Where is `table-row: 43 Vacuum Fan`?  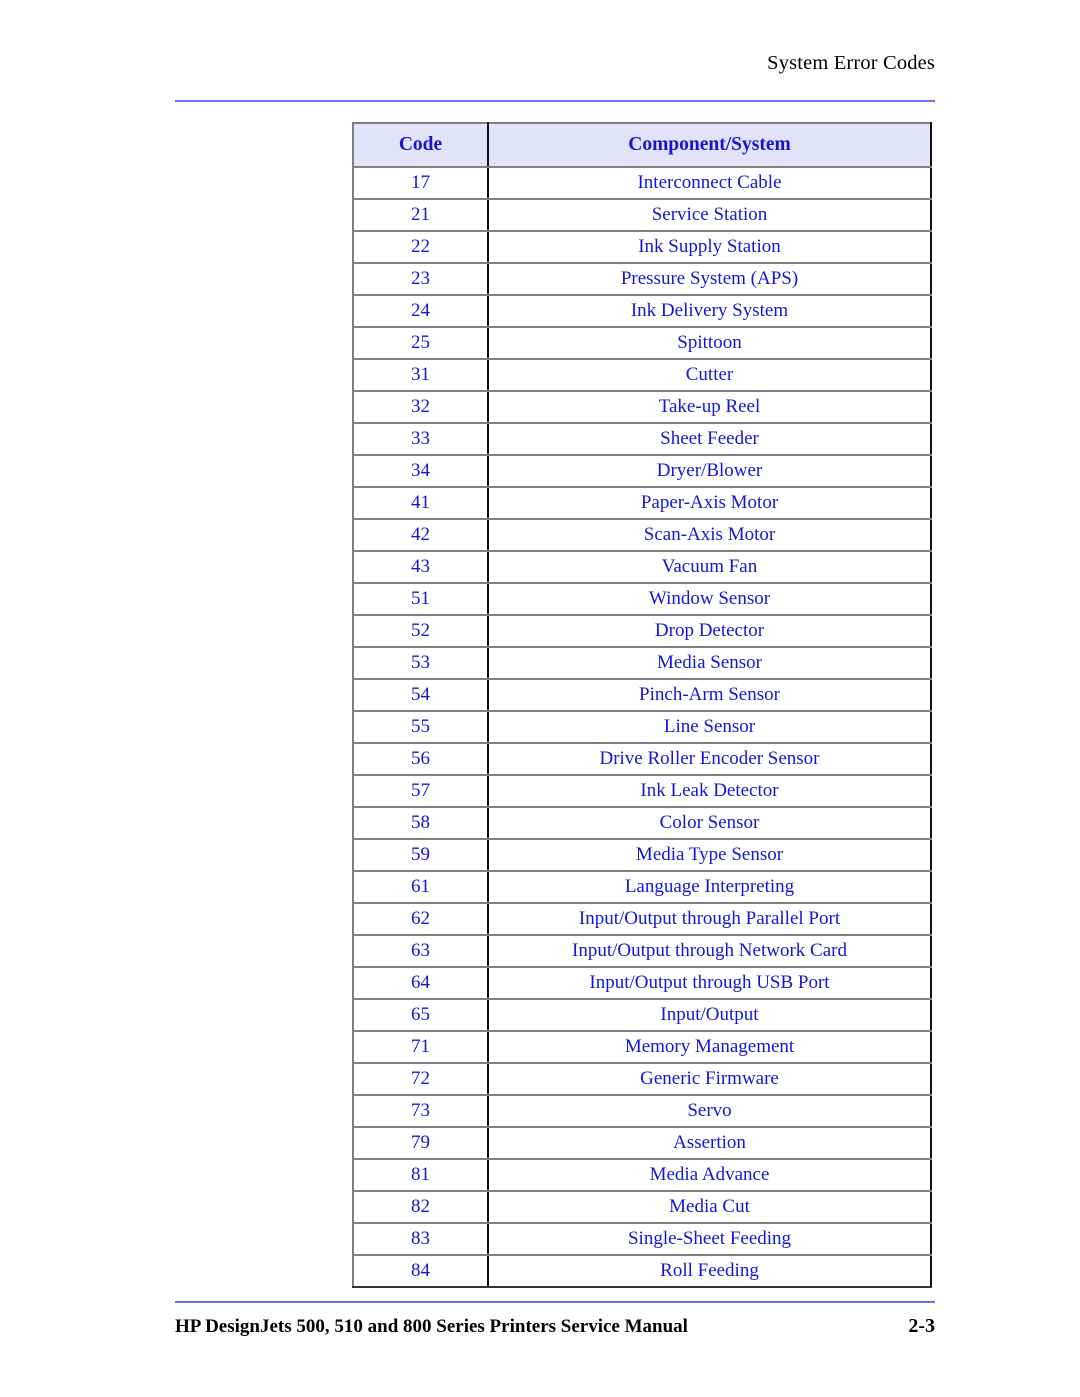 table-row: 43 Vacuum Fan is located at coordinates (642, 567).